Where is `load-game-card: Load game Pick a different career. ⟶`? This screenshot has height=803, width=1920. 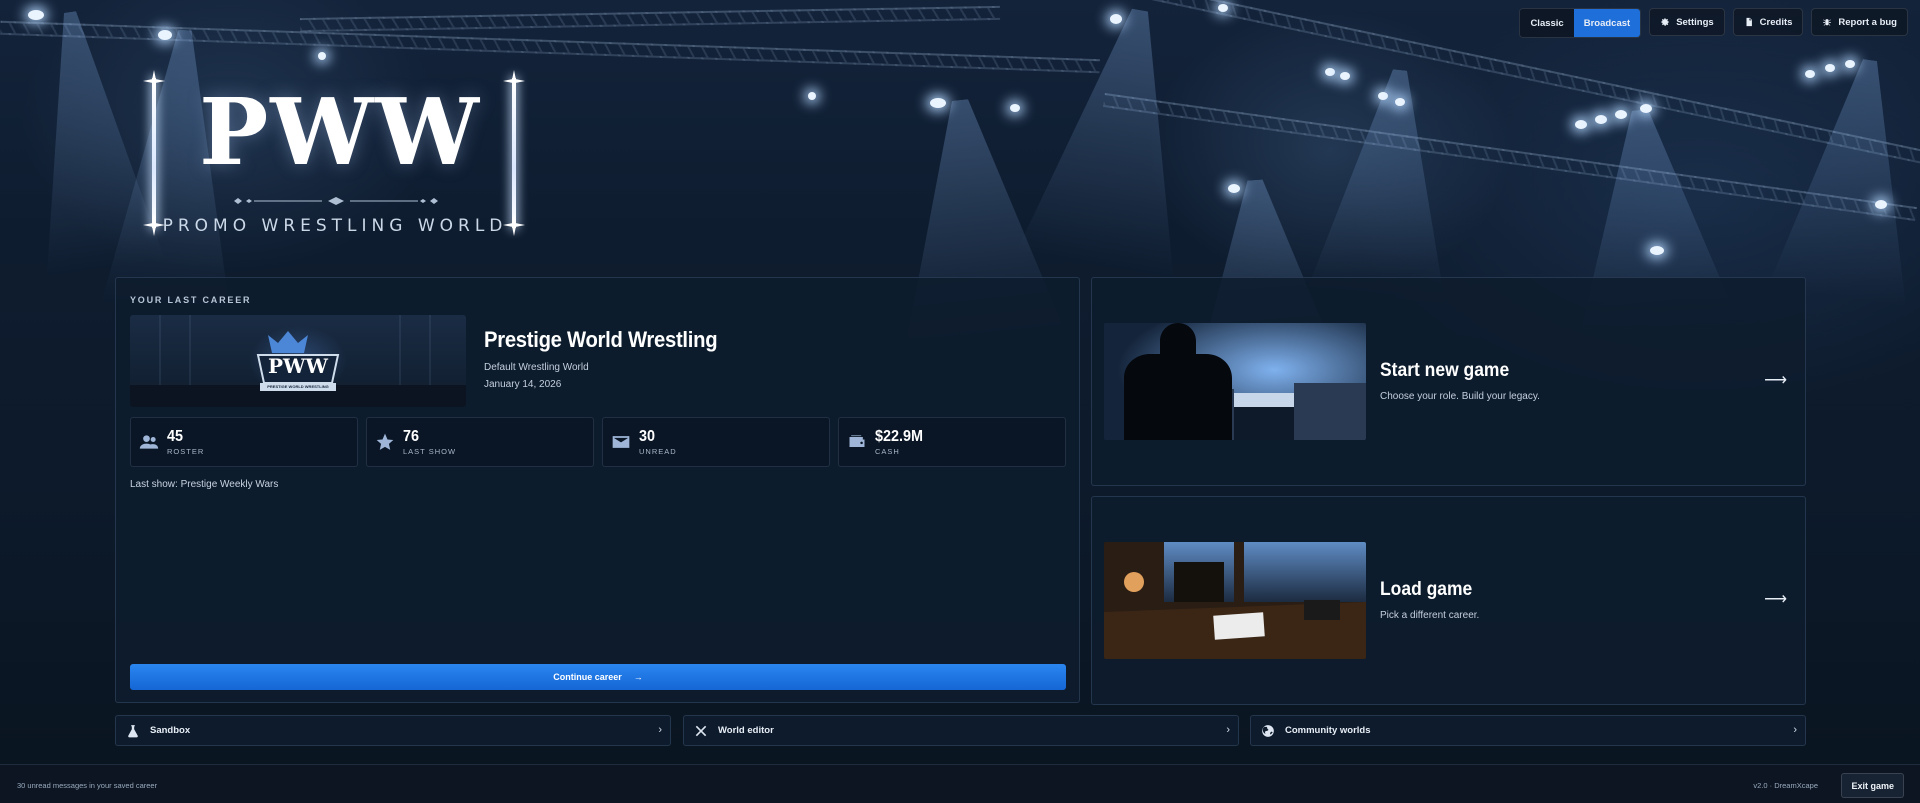
load-game-card: Load game Pick a different career. ⟶ is located at coordinates (1448, 600).